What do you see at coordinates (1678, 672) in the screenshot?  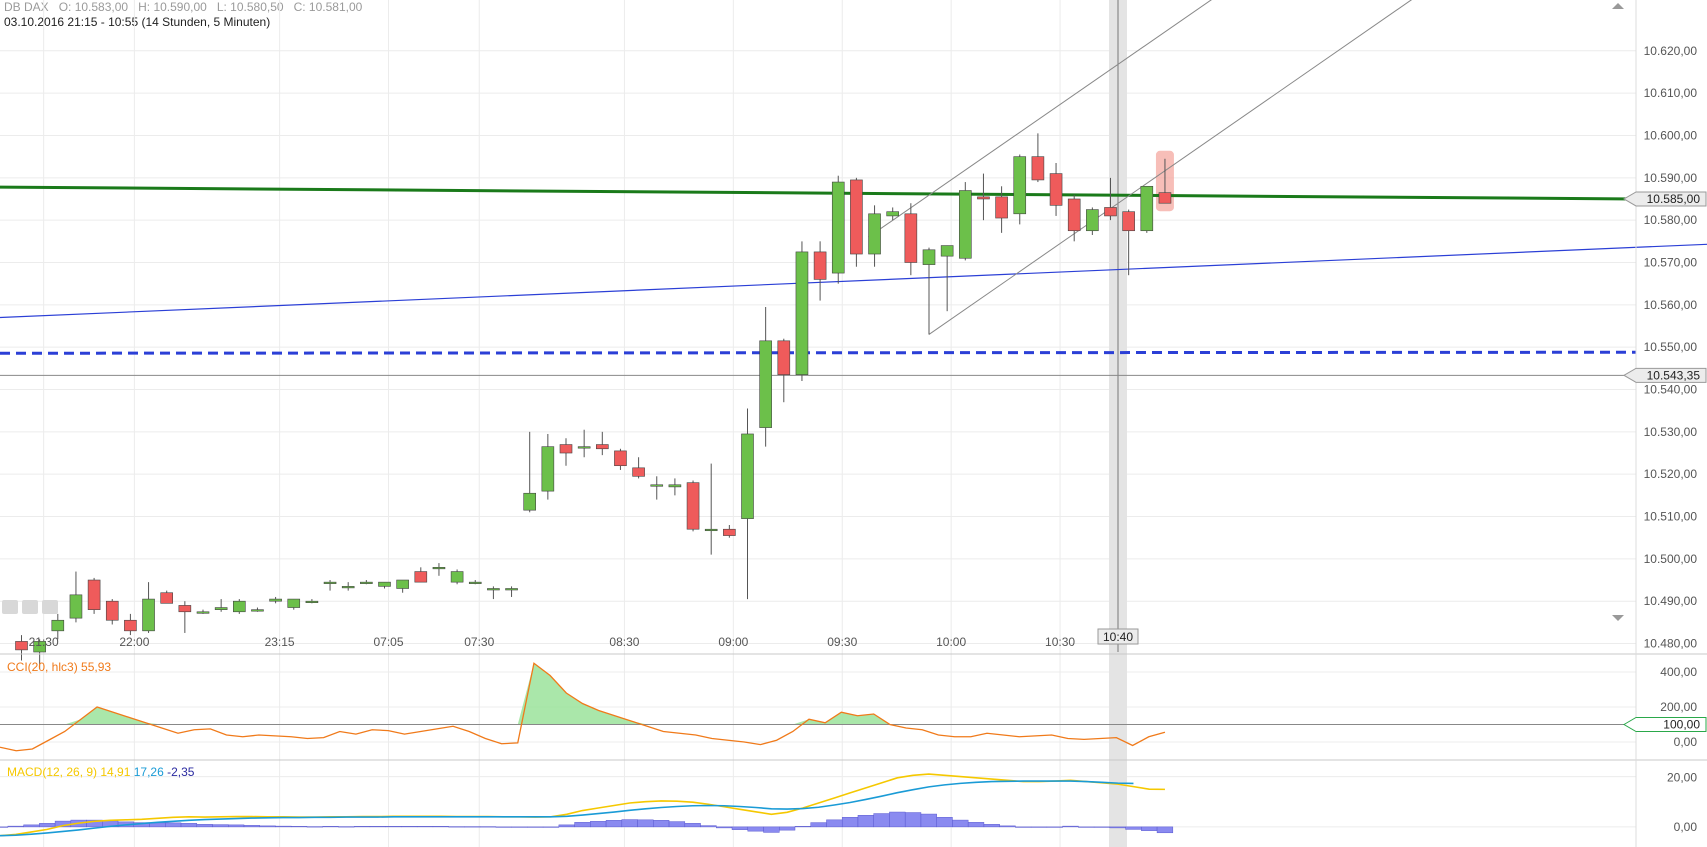 I see `cci-tick-label: 400,00` at bounding box center [1678, 672].